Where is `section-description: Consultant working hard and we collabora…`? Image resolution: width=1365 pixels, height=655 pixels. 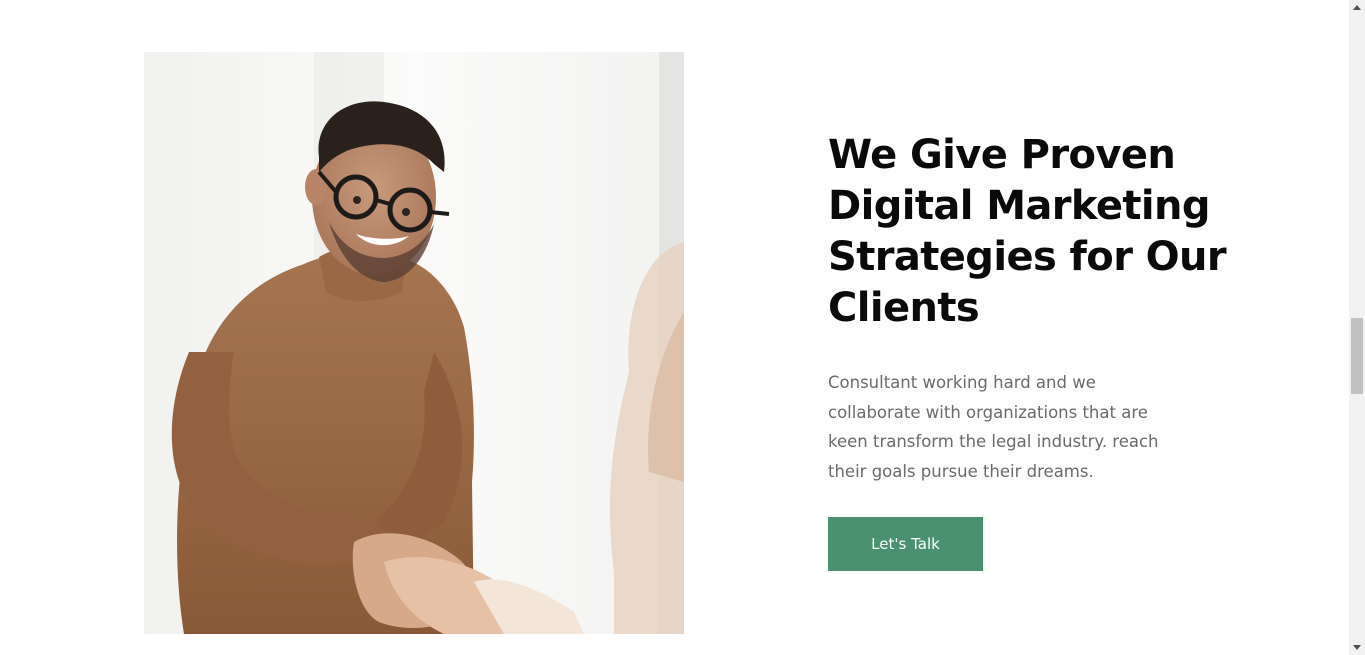
section-description: Consultant working hard and we collabora… is located at coordinates (993, 427).